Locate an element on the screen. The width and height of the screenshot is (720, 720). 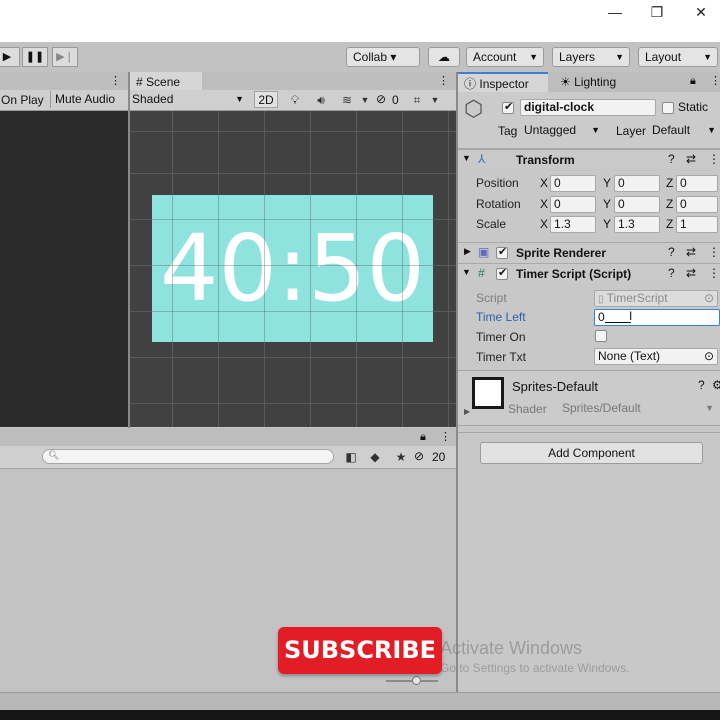
pause-icon: ❚❚ is located at coordinates (35, 57).